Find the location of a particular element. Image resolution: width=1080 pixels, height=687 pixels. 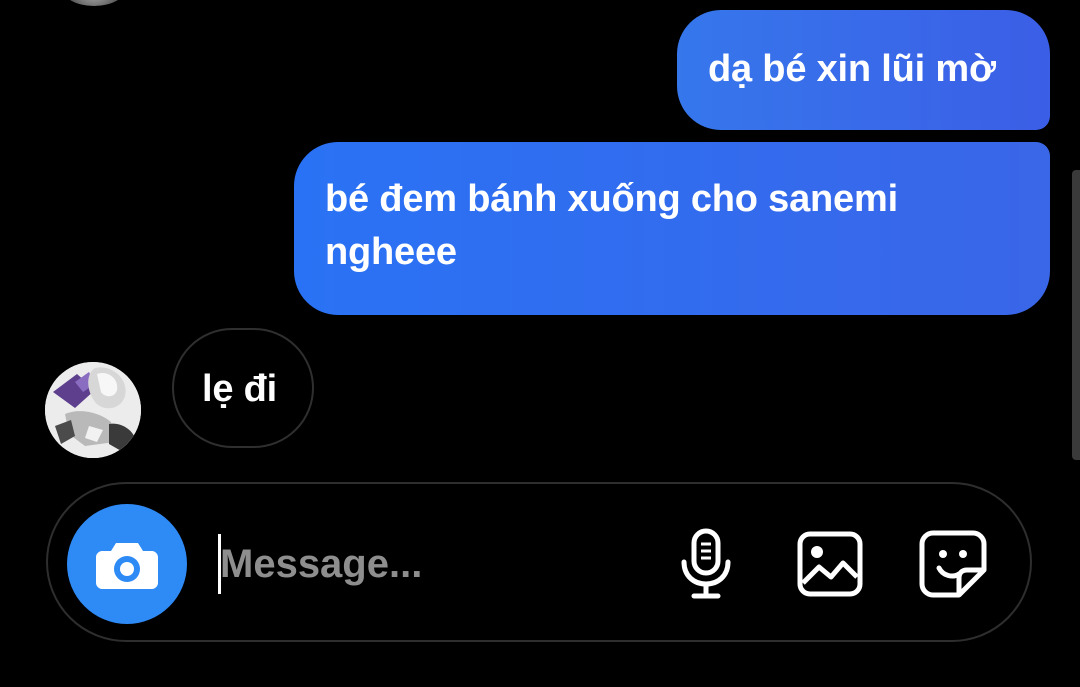

voice-message-button is located at coordinates (706, 564).